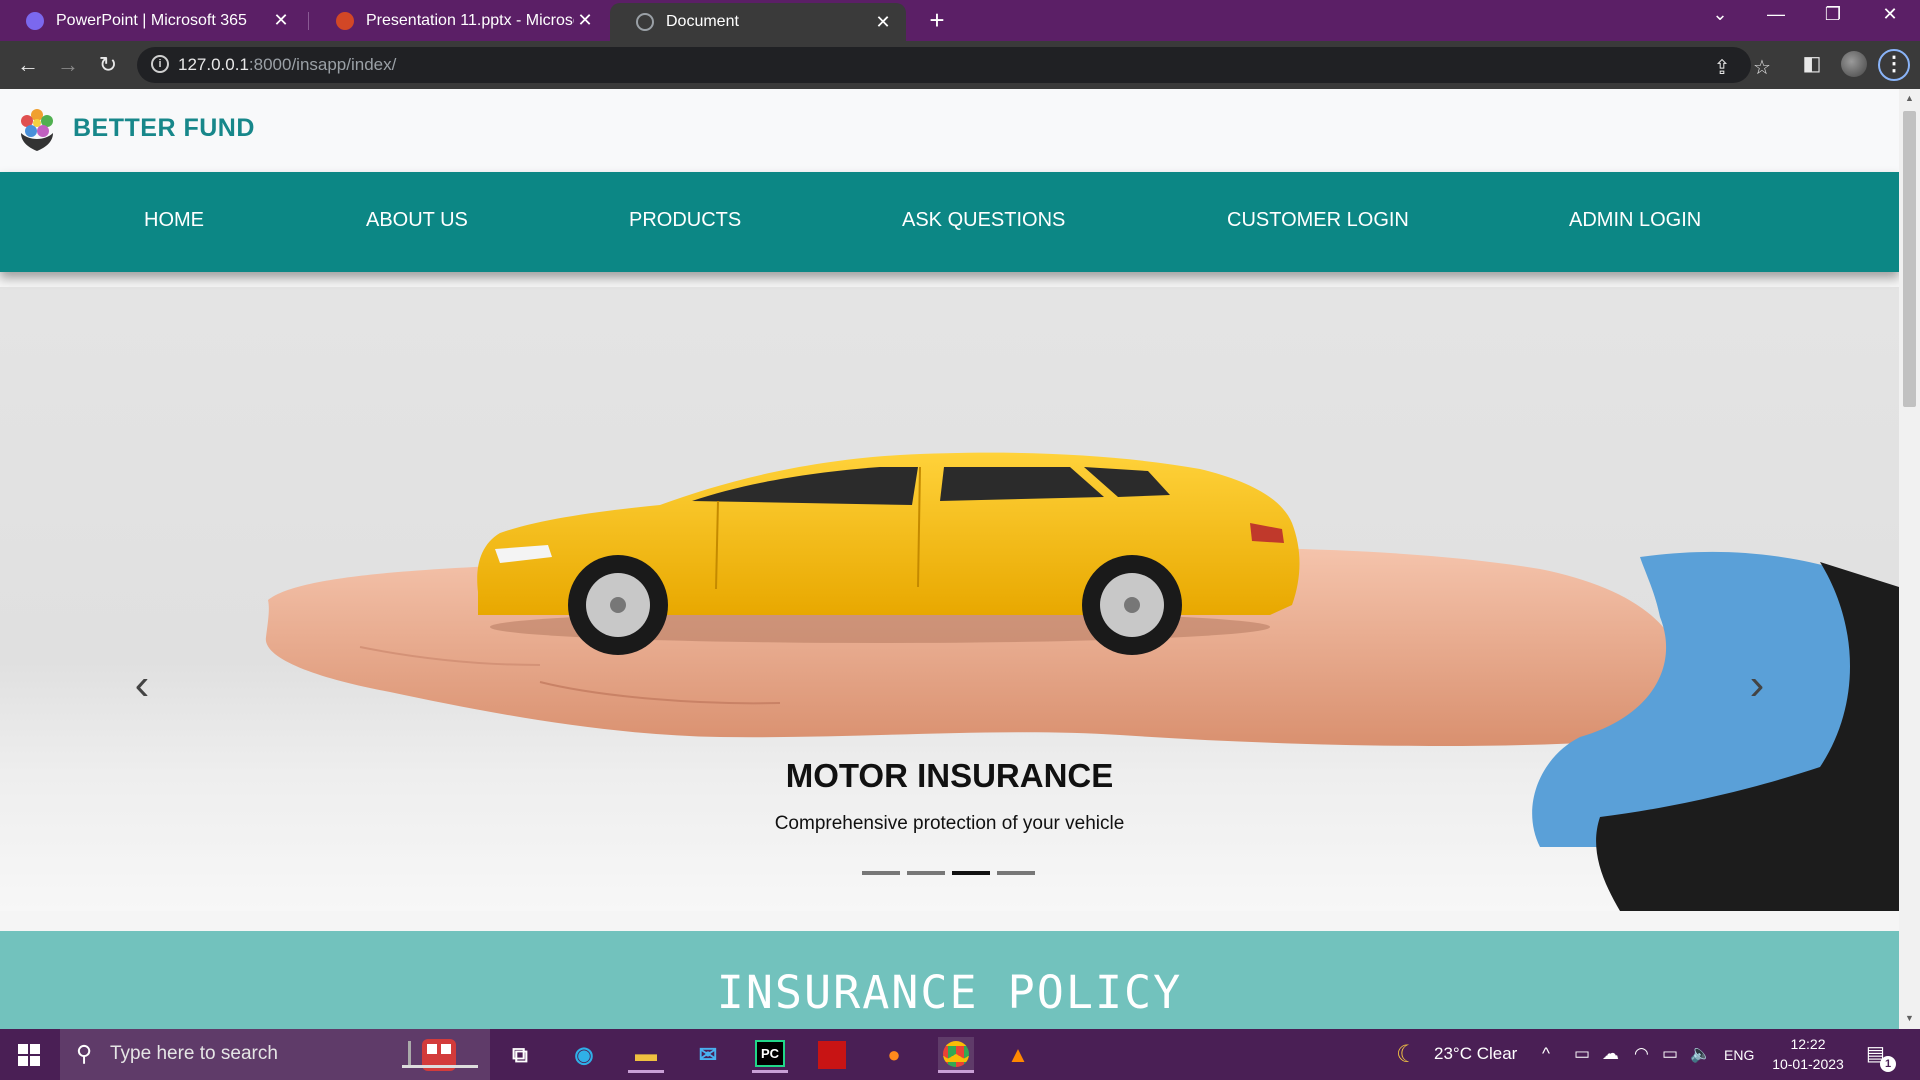 This screenshot has height=1080, width=1920. What do you see at coordinates (949, 130) in the screenshot?
I see `site-header: BETTER FUND` at bounding box center [949, 130].